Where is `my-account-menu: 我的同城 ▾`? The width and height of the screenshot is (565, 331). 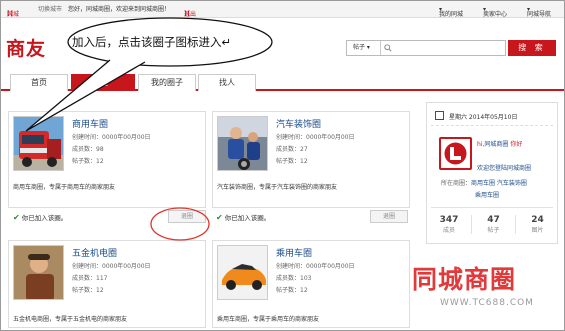
my-account-menu: 我的同城 ▾ is located at coordinates (451, 12).